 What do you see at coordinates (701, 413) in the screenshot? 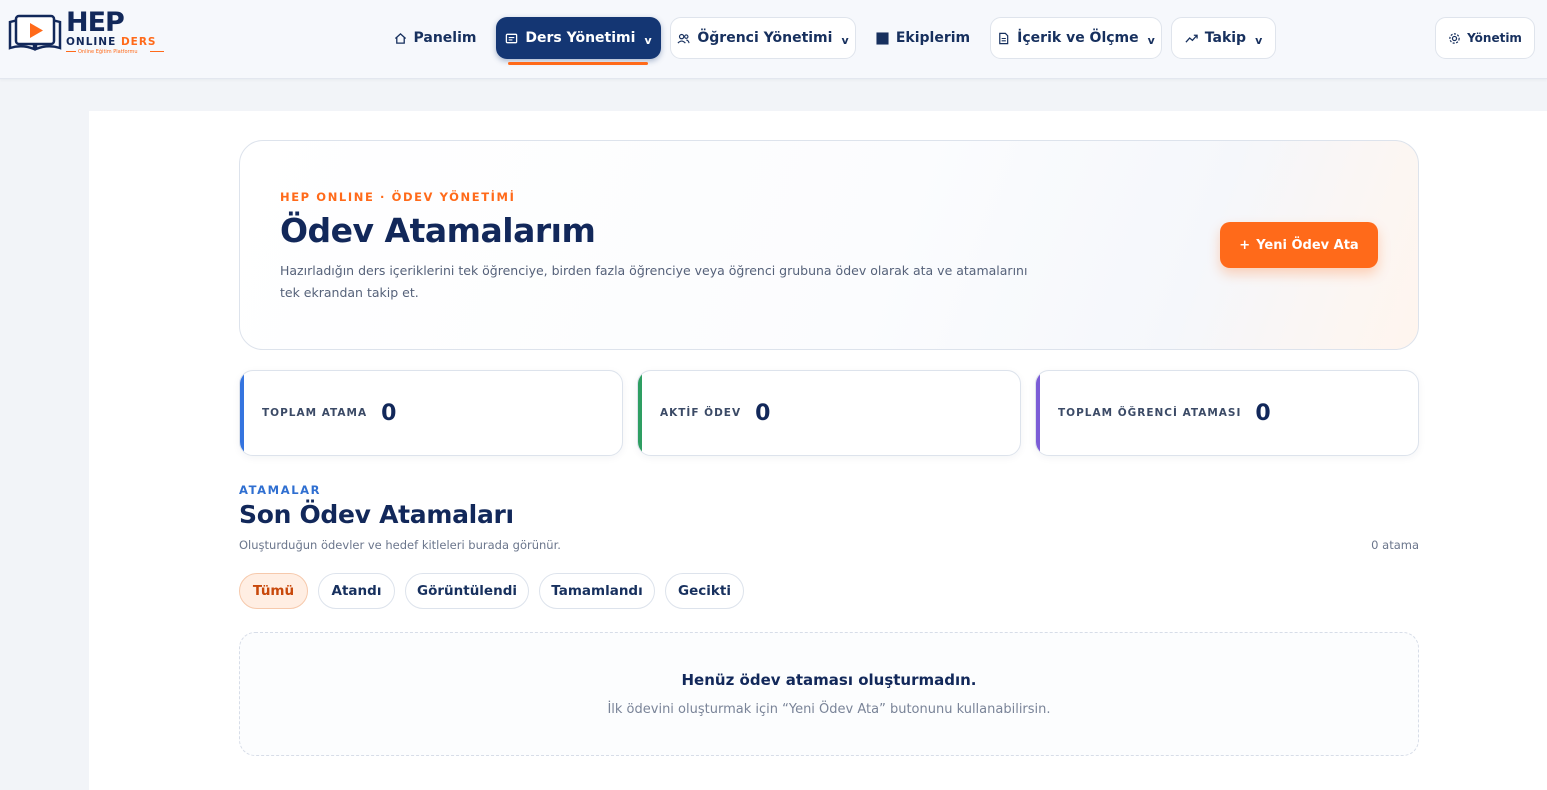
I see `stat-label: AKTİF ÖDEV` at bounding box center [701, 413].